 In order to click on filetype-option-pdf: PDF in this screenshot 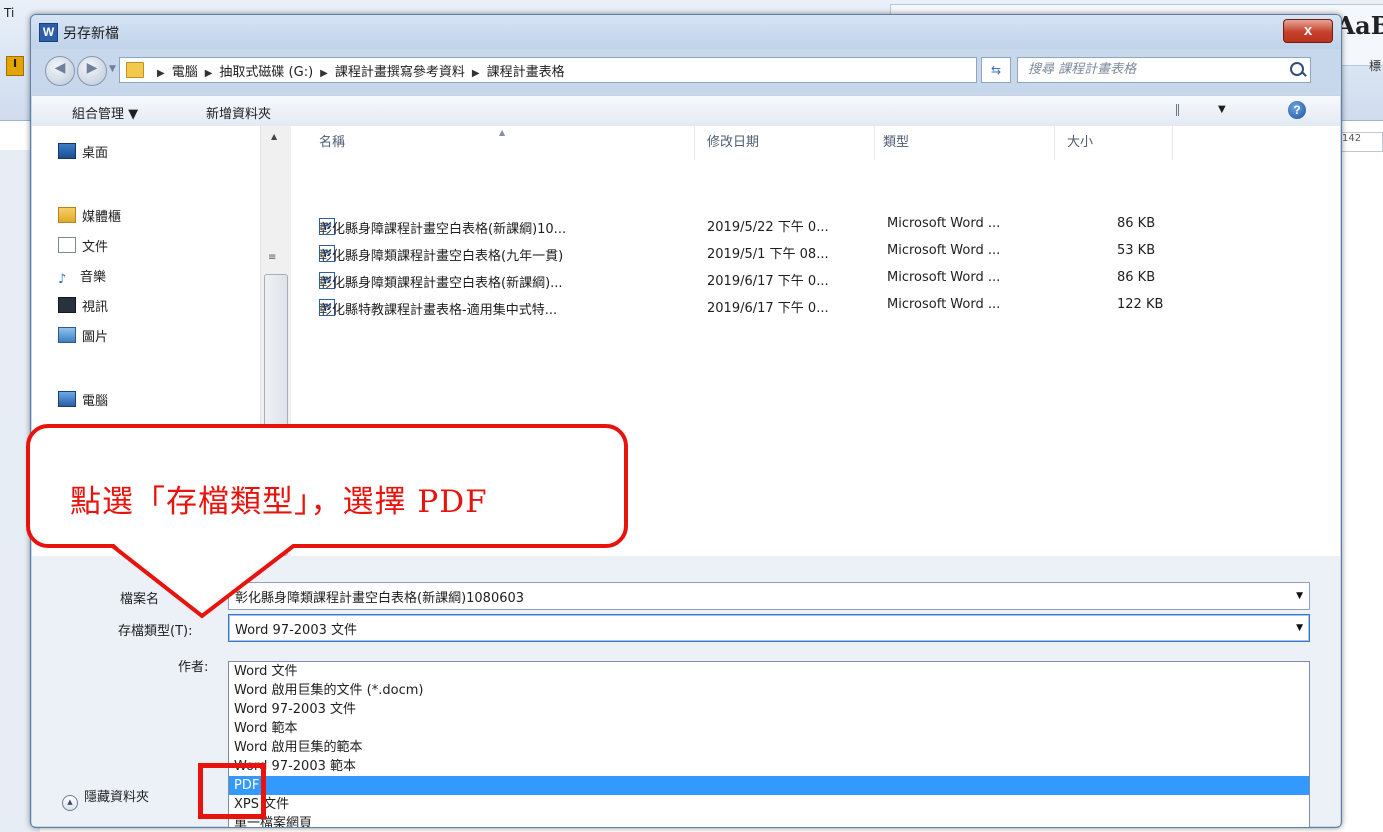, I will do `click(769, 785)`.